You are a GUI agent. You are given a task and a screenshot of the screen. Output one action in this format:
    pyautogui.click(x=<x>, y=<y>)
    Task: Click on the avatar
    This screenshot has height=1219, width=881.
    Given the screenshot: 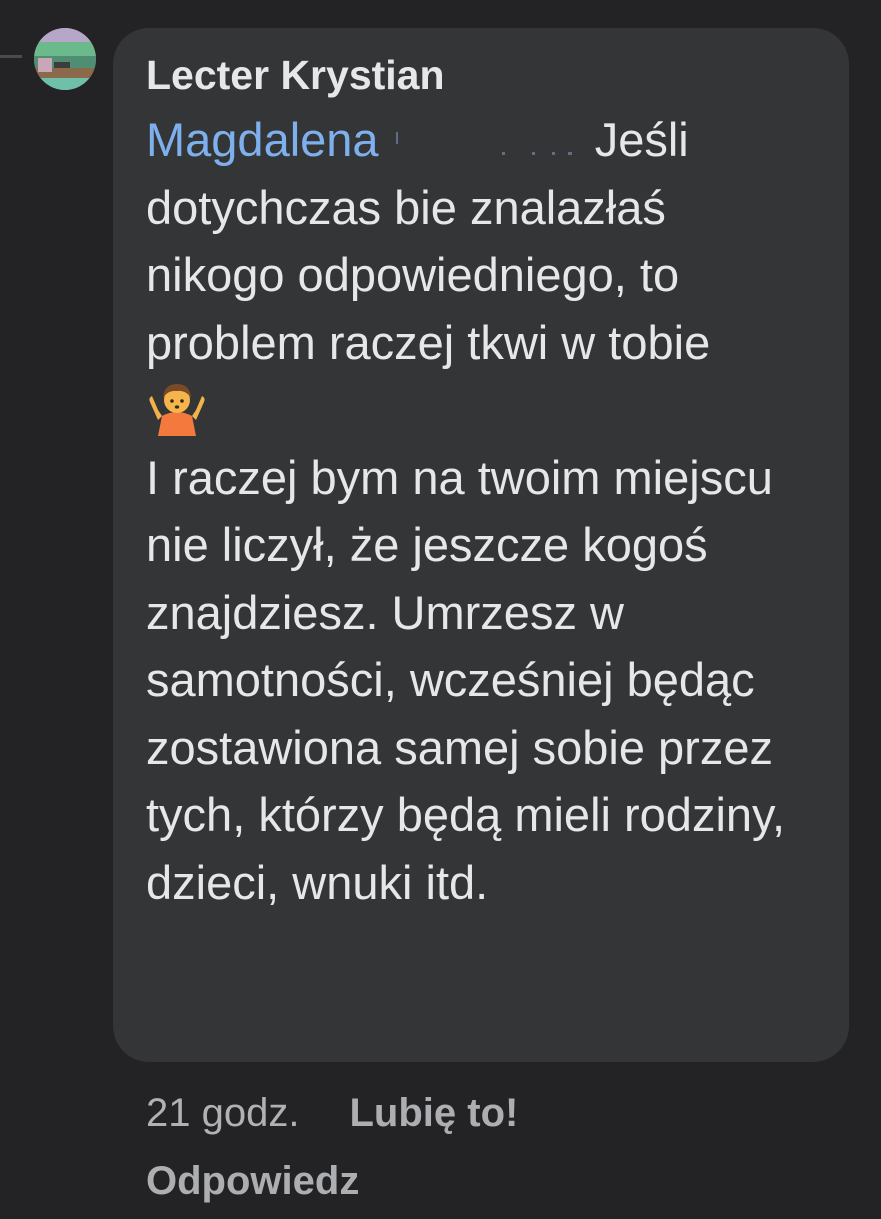 What is the action you would take?
    pyautogui.click(x=65, y=59)
    